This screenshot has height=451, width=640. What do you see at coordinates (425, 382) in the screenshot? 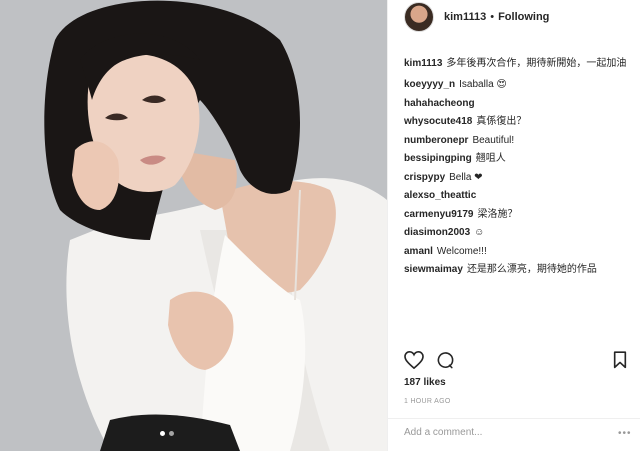
I see `likes-count: 187 likes` at bounding box center [425, 382].